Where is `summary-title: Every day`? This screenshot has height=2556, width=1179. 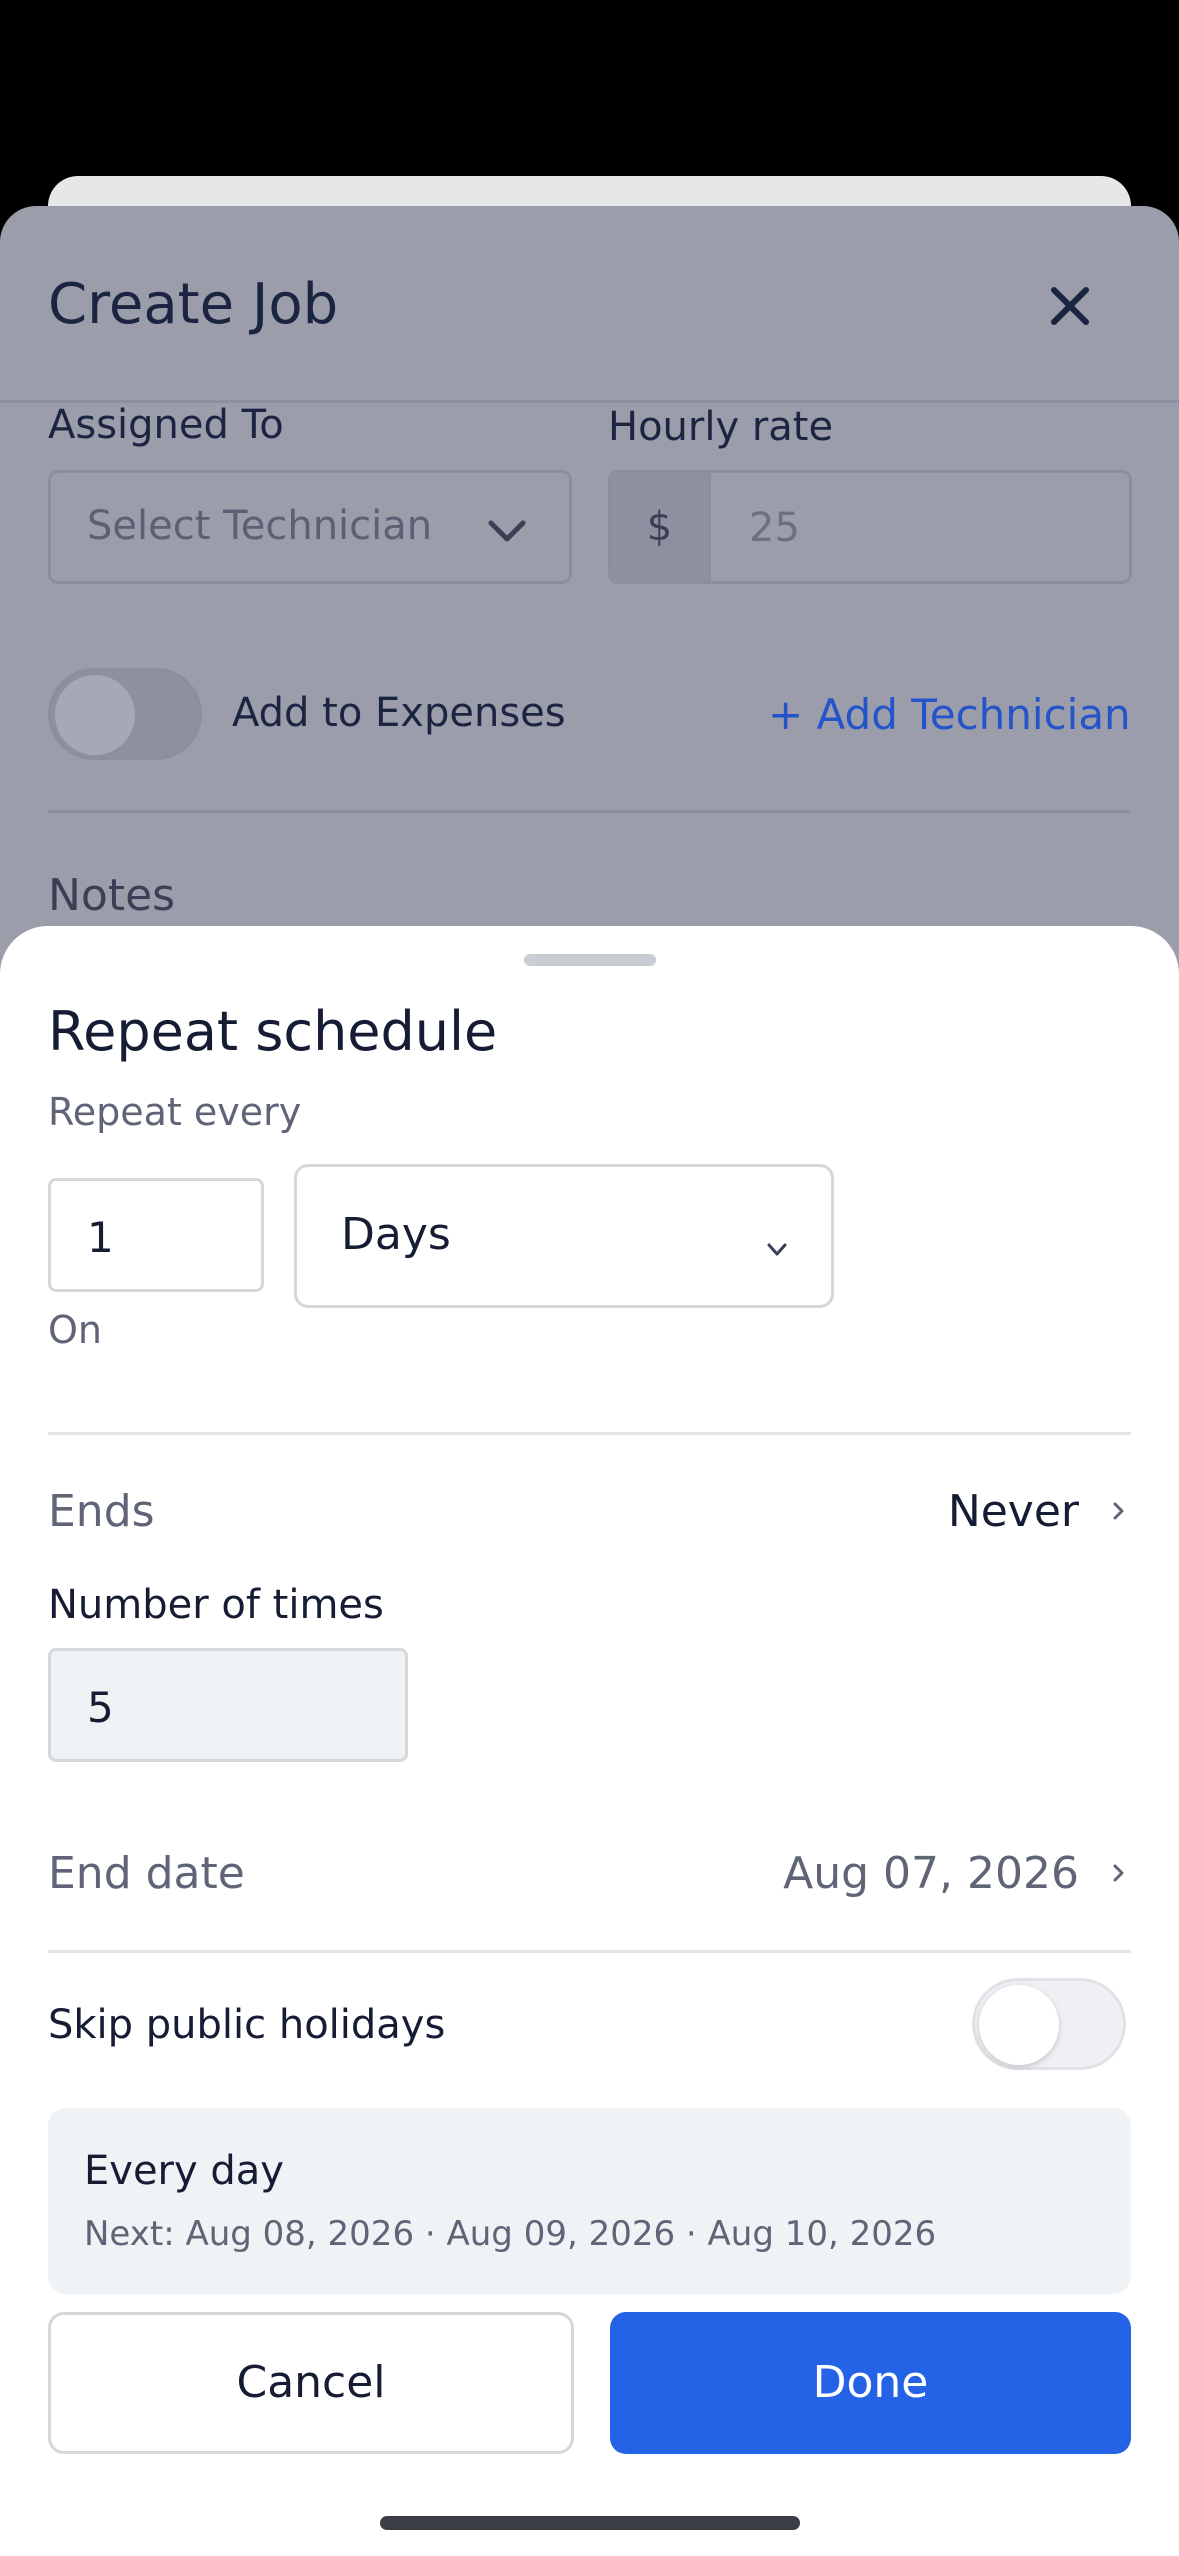 summary-title: Every day is located at coordinates (184, 2171).